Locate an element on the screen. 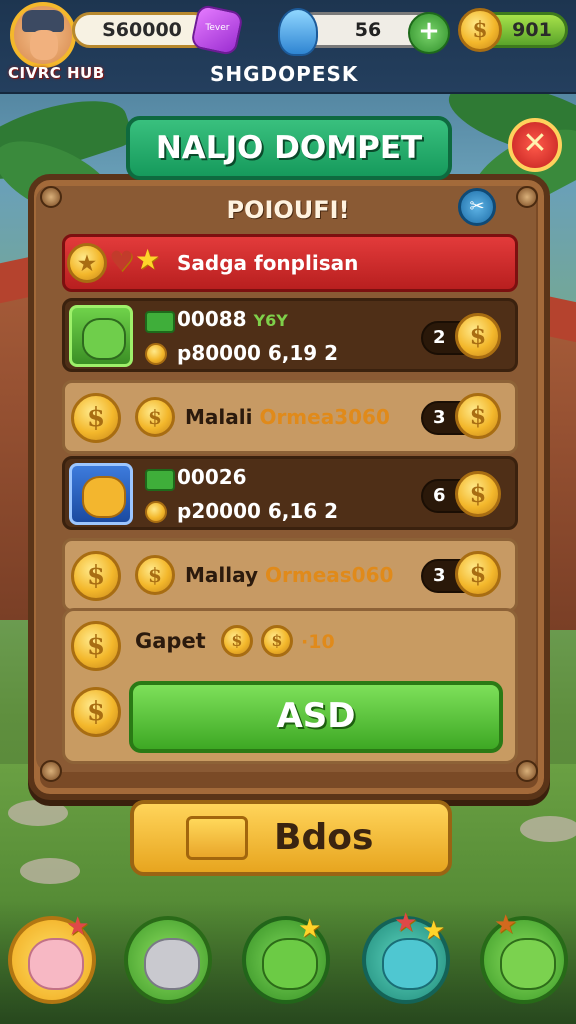 The image size is (576, 1024). nav-koala-button is located at coordinates (168, 960).